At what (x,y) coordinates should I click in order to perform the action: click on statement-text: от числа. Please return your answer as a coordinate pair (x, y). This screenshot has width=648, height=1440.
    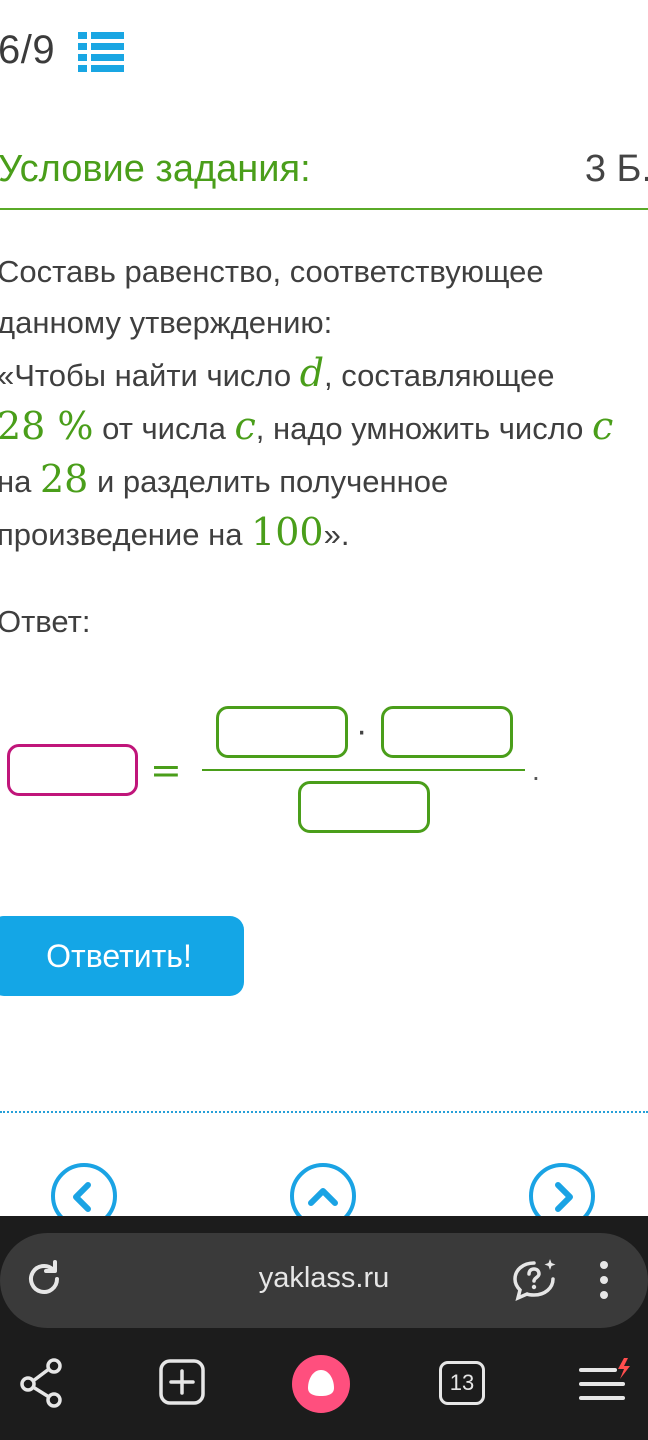
    Looking at the image, I should click on (164, 428).